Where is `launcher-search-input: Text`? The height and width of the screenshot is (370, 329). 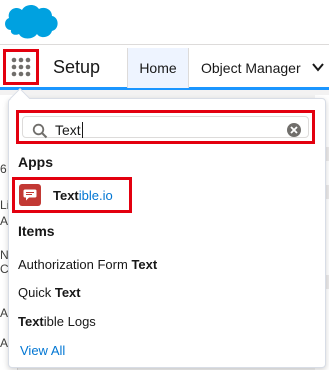 launcher-search-input: Text is located at coordinates (165, 127).